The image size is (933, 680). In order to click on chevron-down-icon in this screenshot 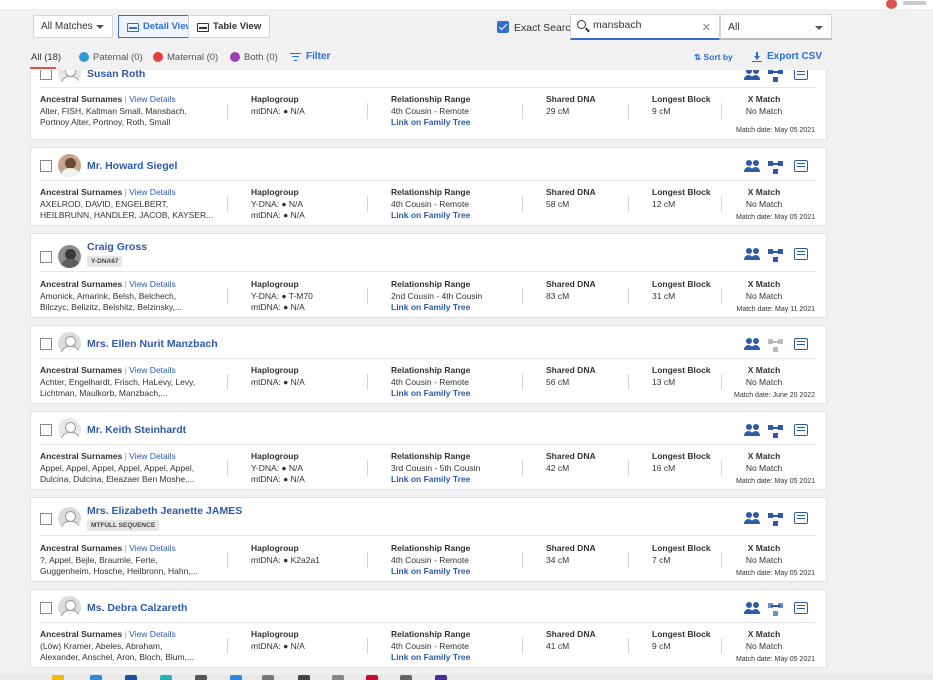, I will do `click(100, 27)`.